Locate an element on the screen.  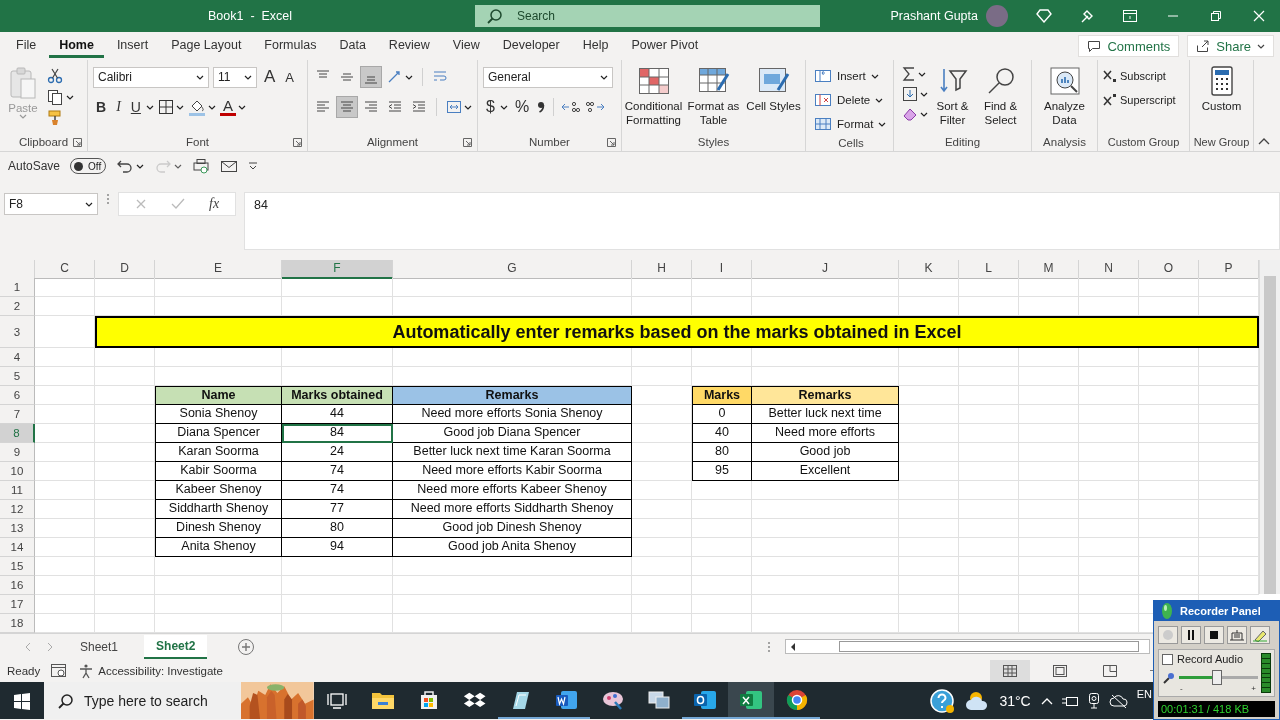
menu-tab: Formulas is located at coordinates (290, 46).